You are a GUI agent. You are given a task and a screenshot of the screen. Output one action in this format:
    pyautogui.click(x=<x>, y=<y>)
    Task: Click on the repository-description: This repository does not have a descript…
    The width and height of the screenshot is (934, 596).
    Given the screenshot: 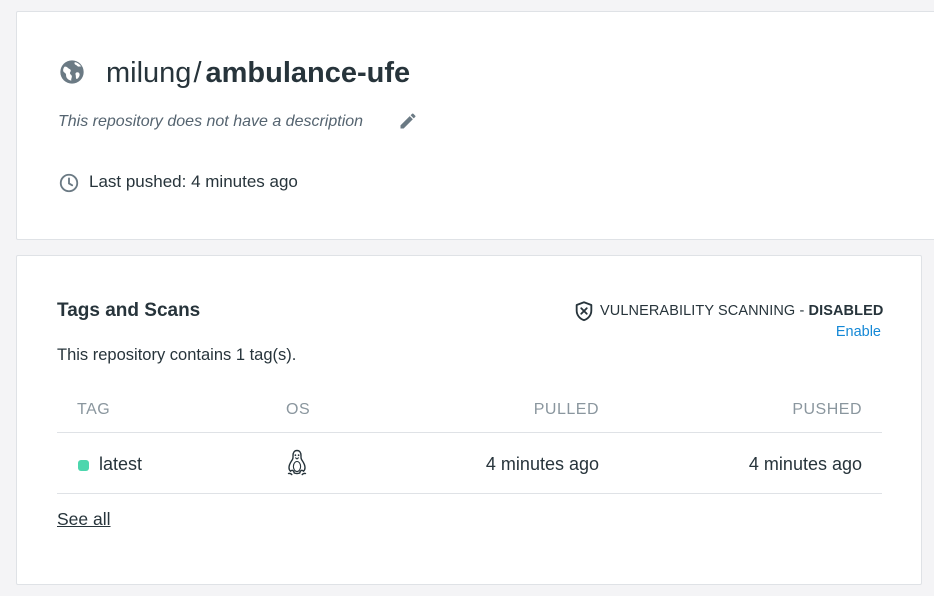 What is the action you would take?
    pyautogui.click(x=211, y=121)
    